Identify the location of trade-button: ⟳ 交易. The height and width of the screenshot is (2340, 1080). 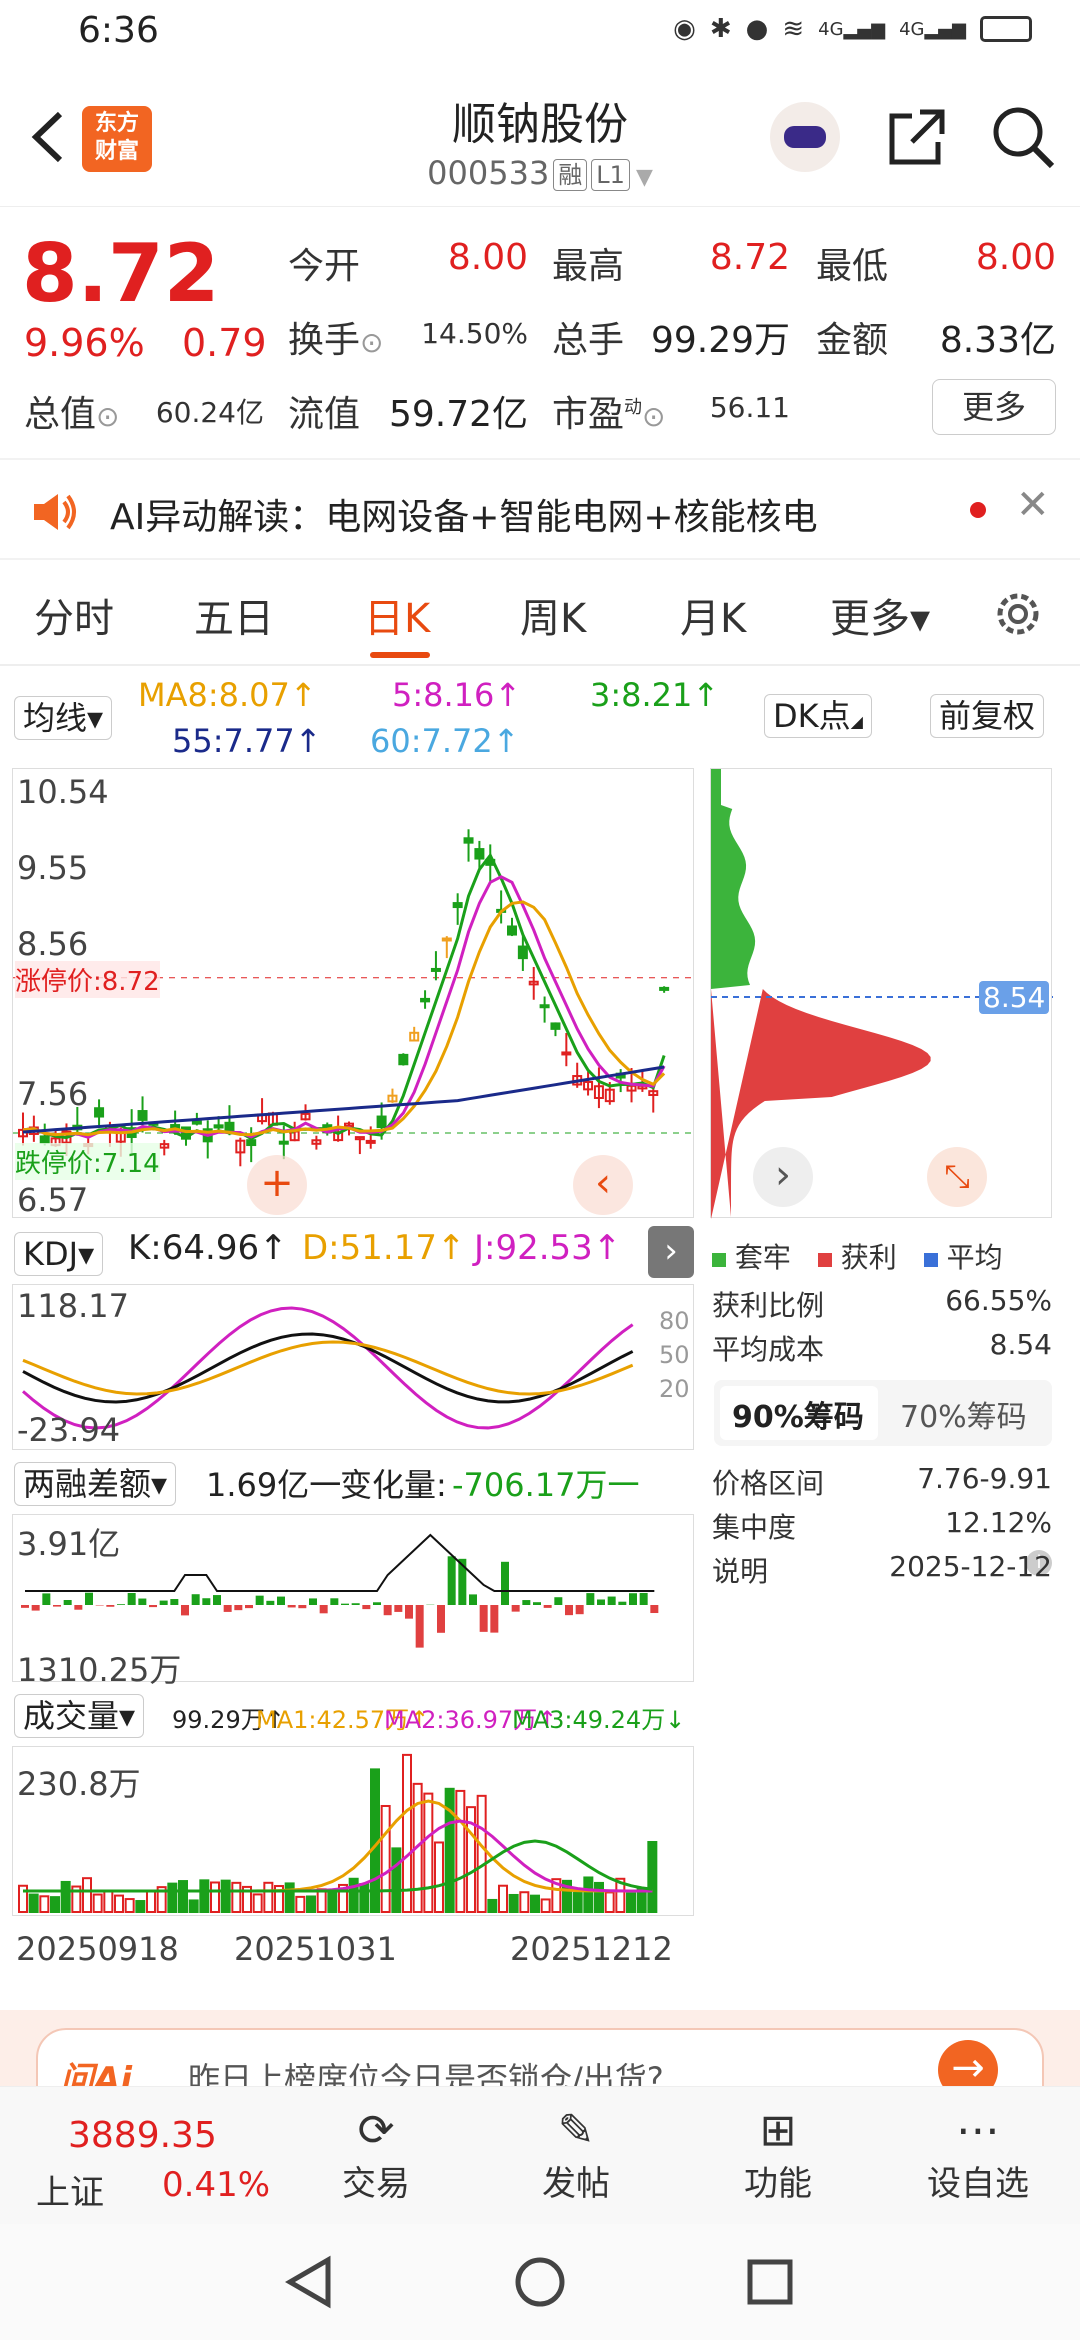
(376, 2155).